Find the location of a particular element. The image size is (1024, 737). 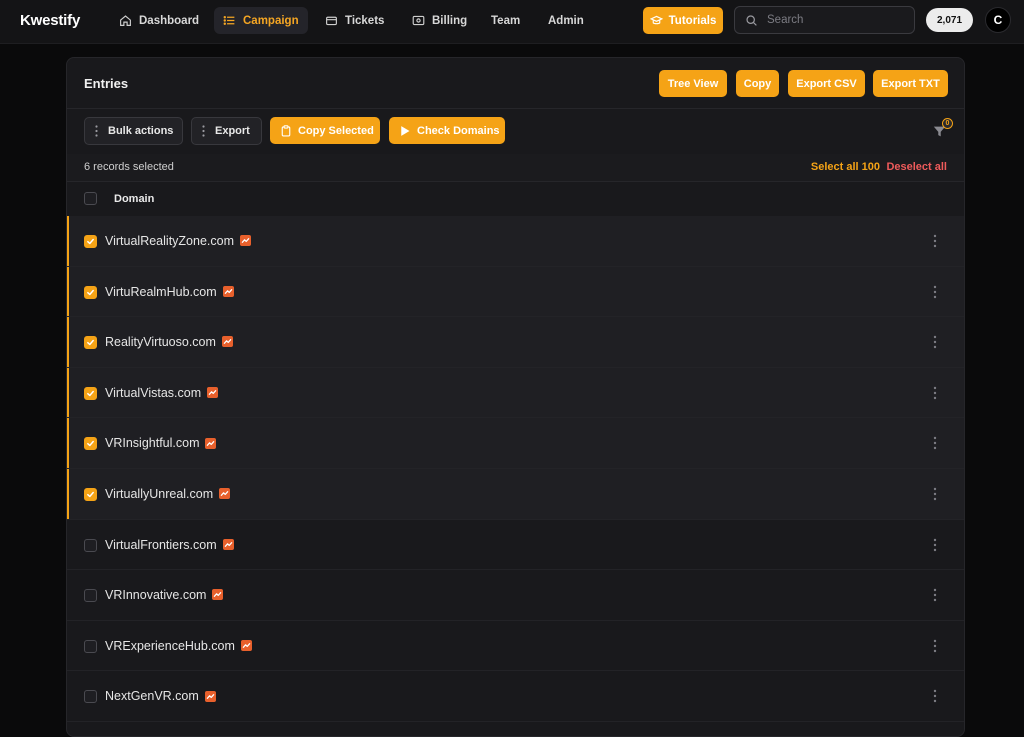

domain-name: VirtualVistas.com is located at coordinates (153, 393).